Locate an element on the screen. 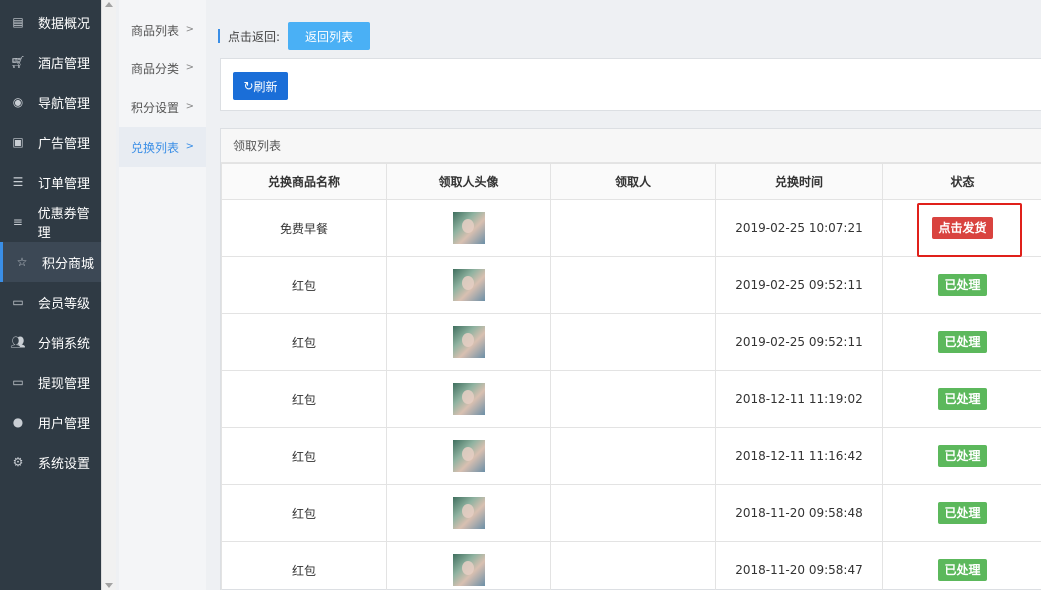  sidebar-item-coupons: ≡ 优惠券管理 is located at coordinates (50, 222).